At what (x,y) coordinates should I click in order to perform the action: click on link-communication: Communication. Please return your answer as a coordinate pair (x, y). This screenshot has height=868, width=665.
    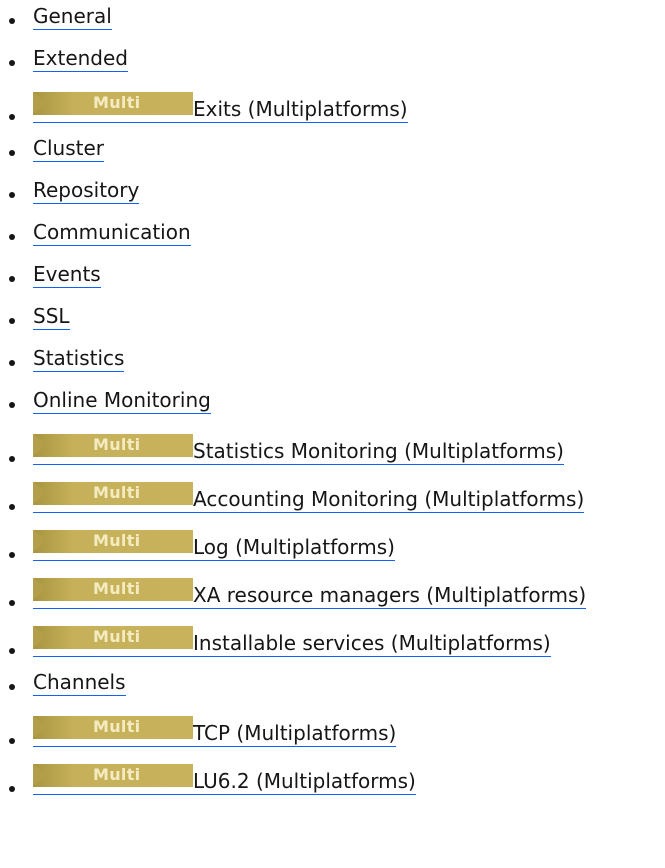
    Looking at the image, I should click on (112, 233).